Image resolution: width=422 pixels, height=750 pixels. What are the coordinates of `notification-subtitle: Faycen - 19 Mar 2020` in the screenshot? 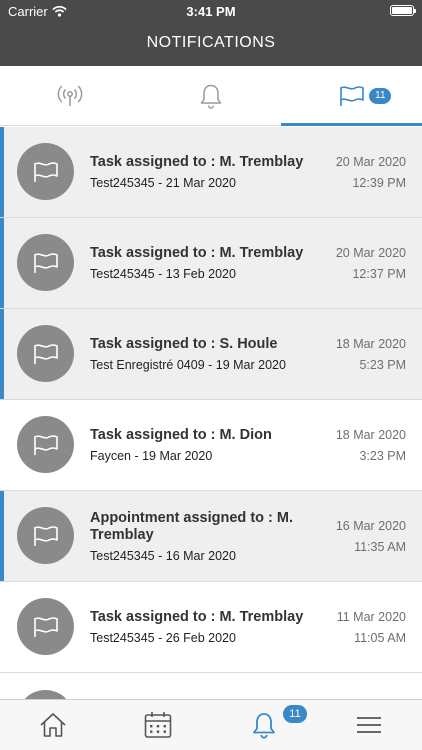 It's located at (151, 456).